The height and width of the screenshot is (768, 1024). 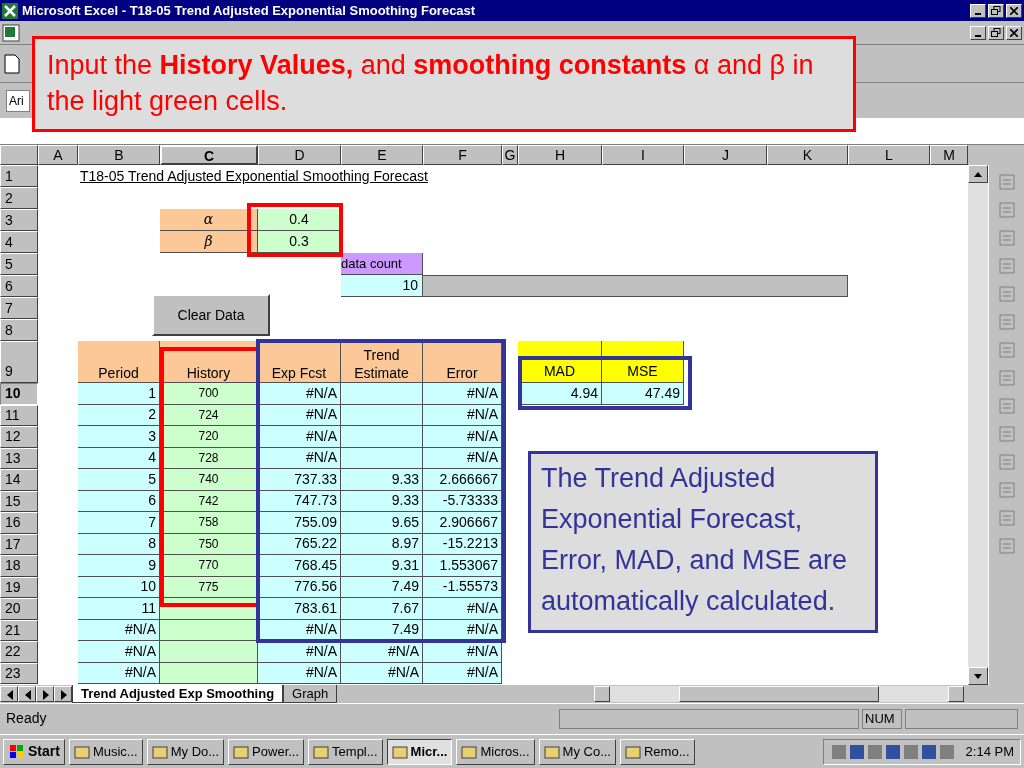 What do you see at coordinates (315, 608) in the screenshot?
I see `table-cell-text: 783.61` at bounding box center [315, 608].